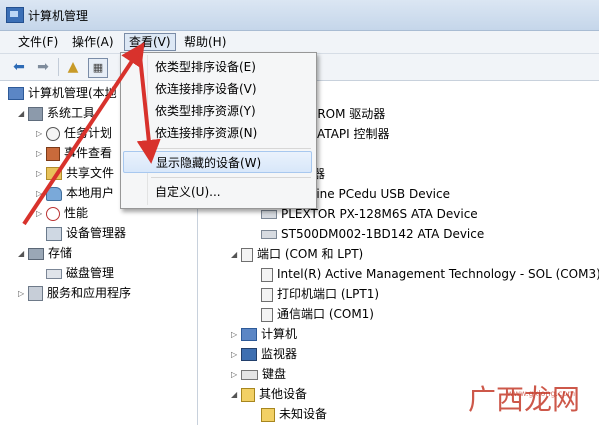 This screenshot has height=425, width=599. Describe the element at coordinates (248, 394) in the screenshot. I see `warning-device-icon` at that location.